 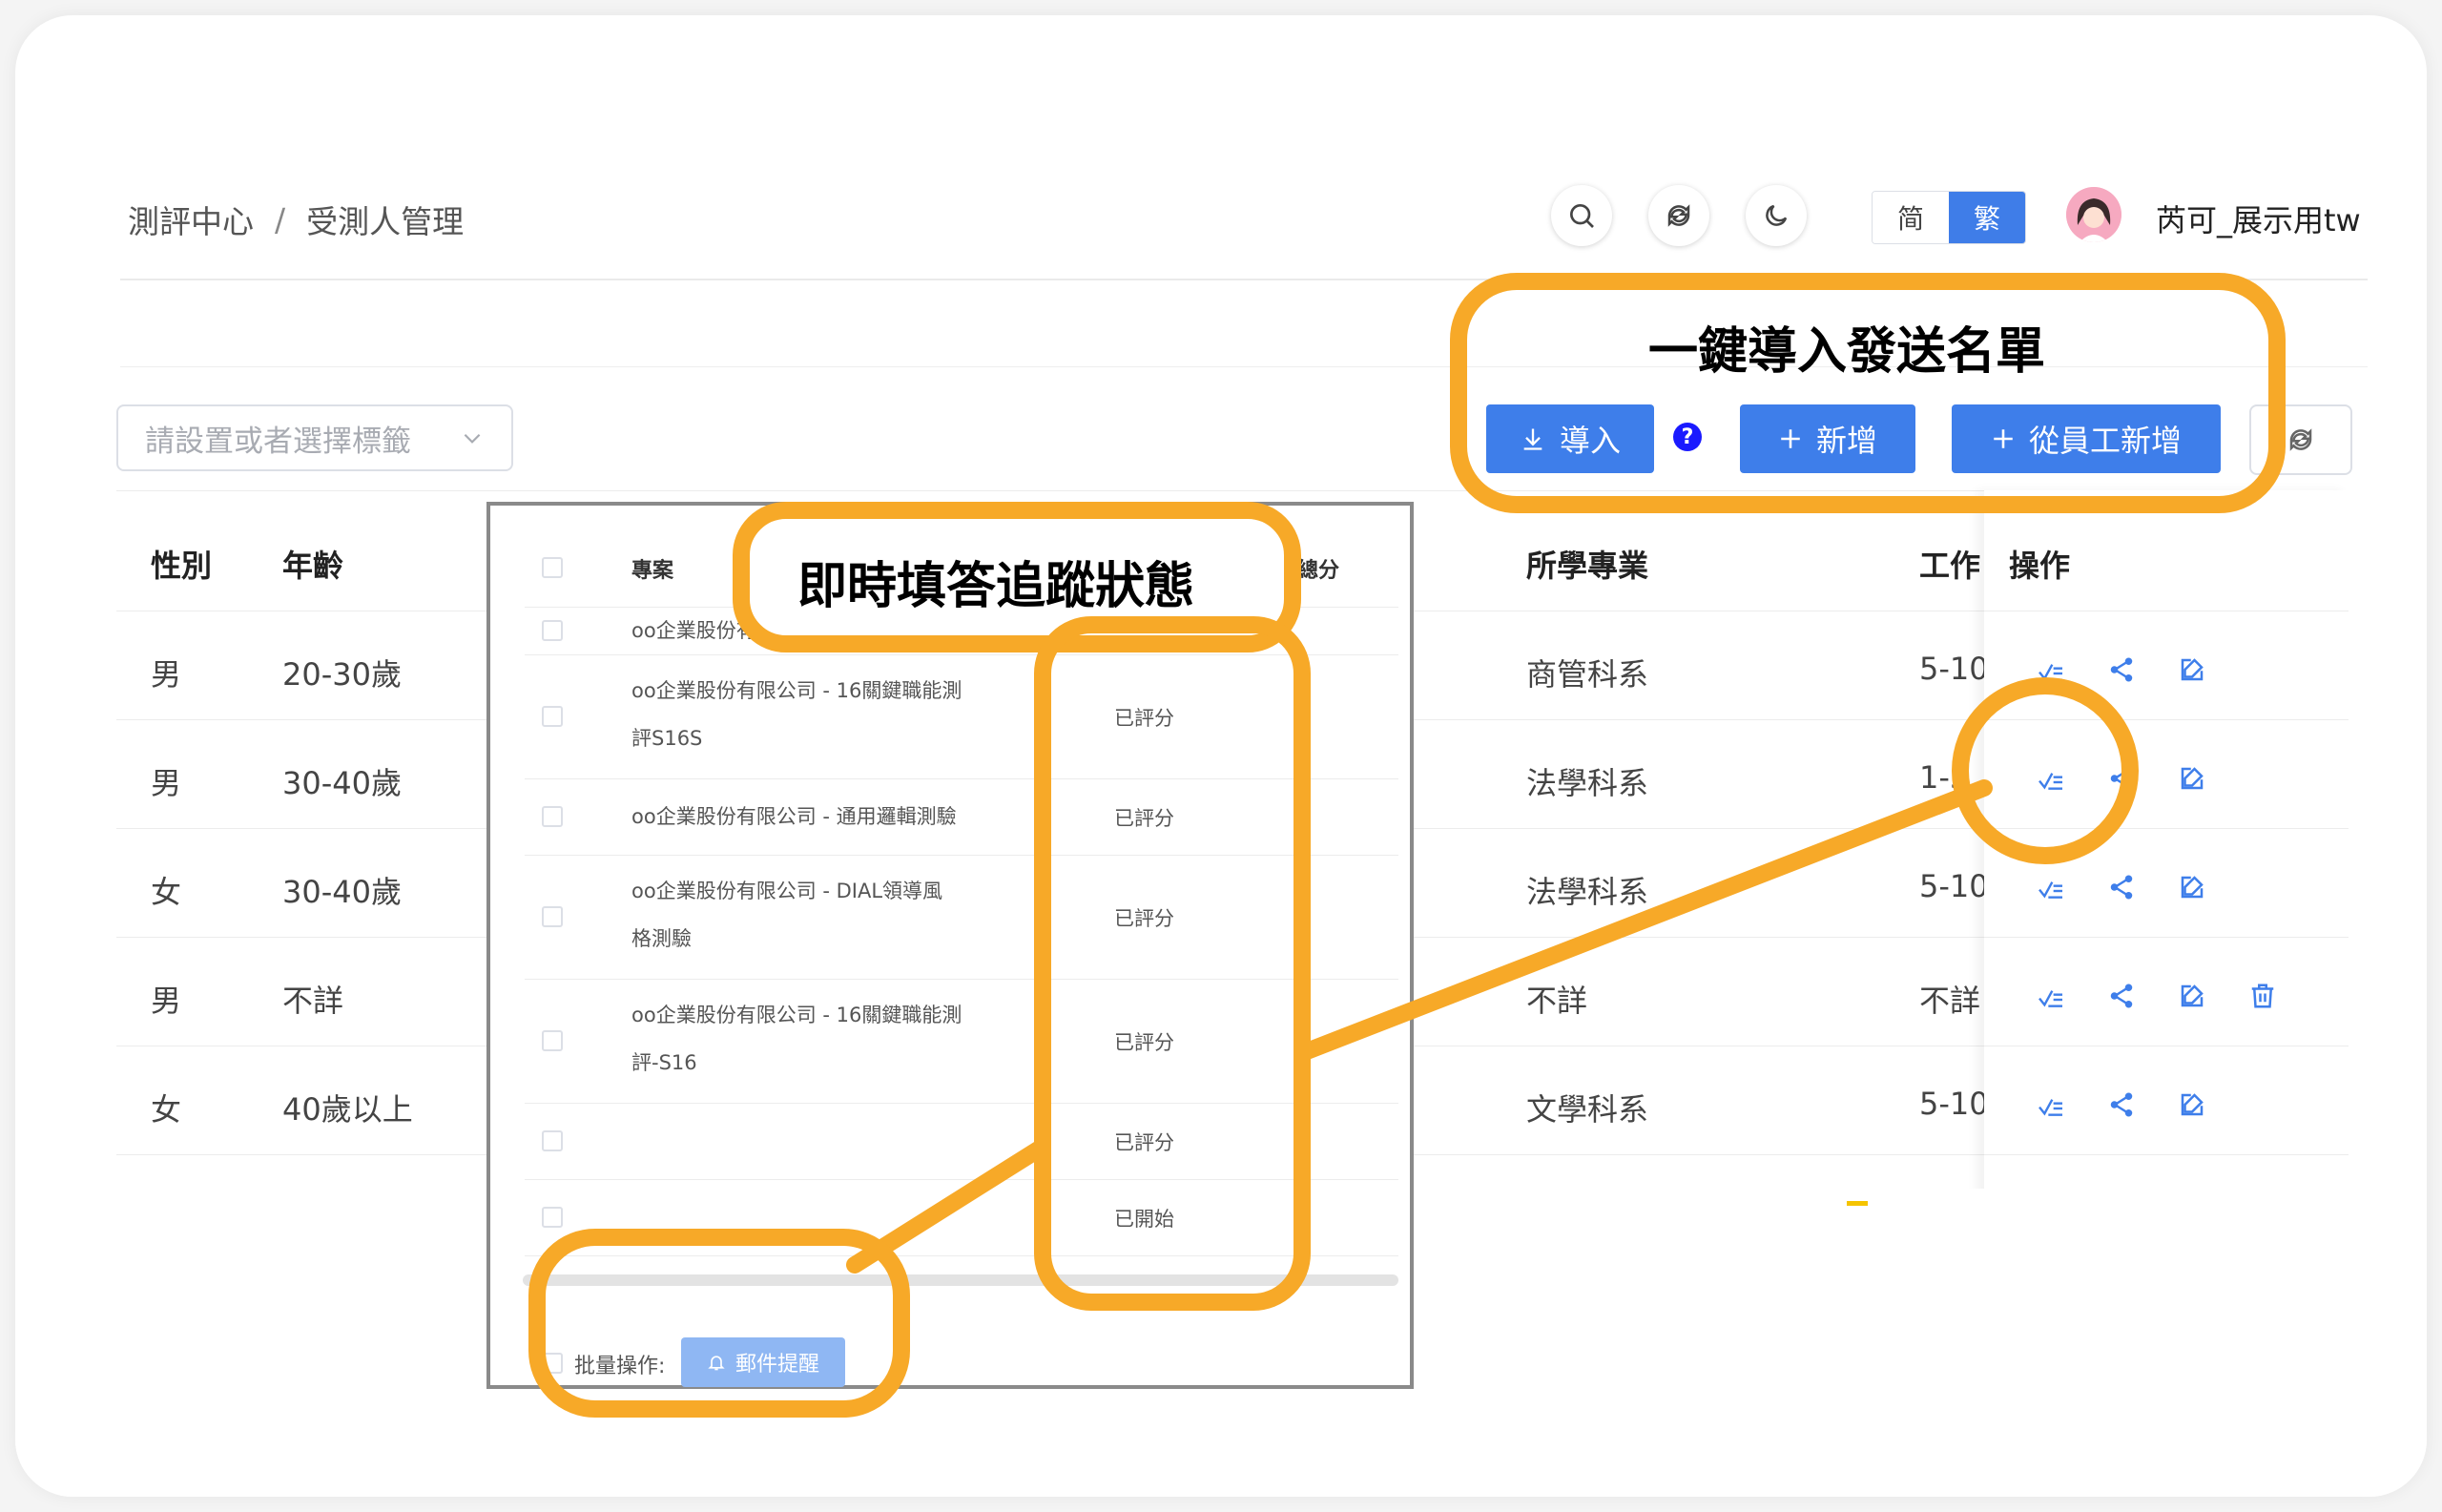 I want to click on import-callout-box, so click(x=1868, y=393).